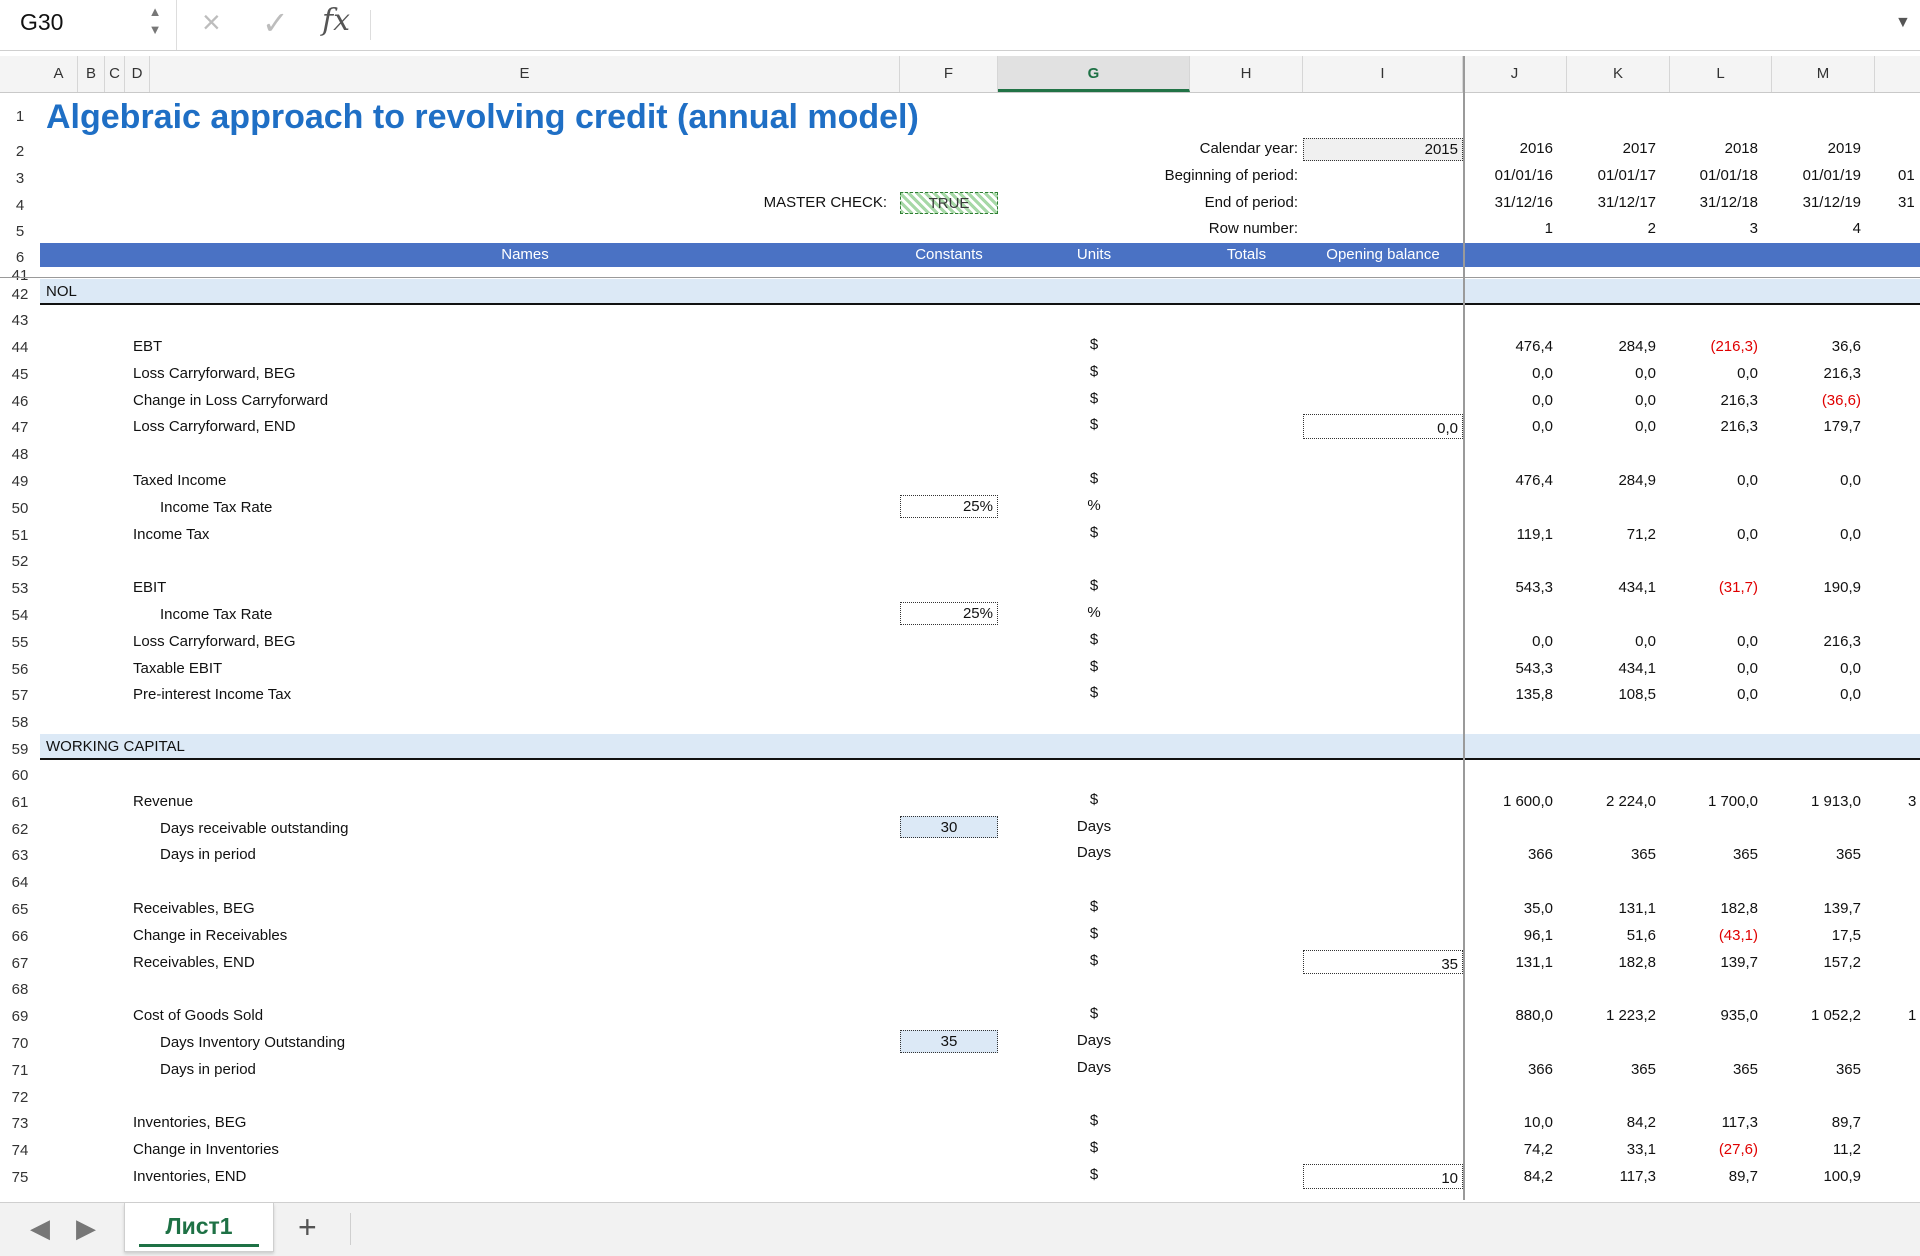  Describe the element at coordinates (20, 586) in the screenshot. I see `row-number: 53` at that location.